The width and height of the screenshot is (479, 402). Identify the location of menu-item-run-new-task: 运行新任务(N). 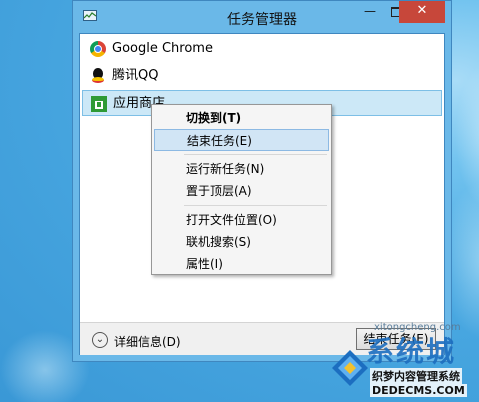
(241, 169).